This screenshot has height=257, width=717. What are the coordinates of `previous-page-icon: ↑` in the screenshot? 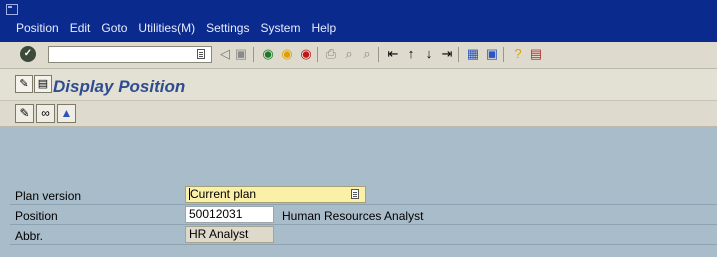 It's located at (411, 54).